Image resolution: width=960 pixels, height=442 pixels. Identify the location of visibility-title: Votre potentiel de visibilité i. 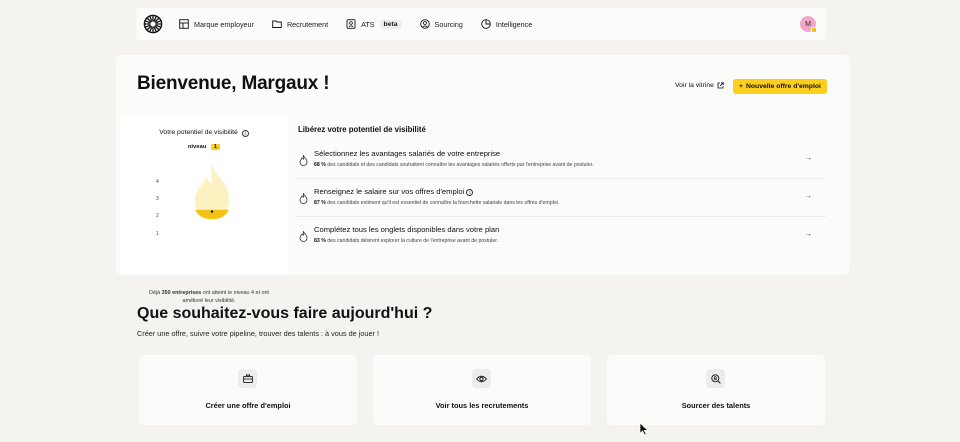
(204, 133).